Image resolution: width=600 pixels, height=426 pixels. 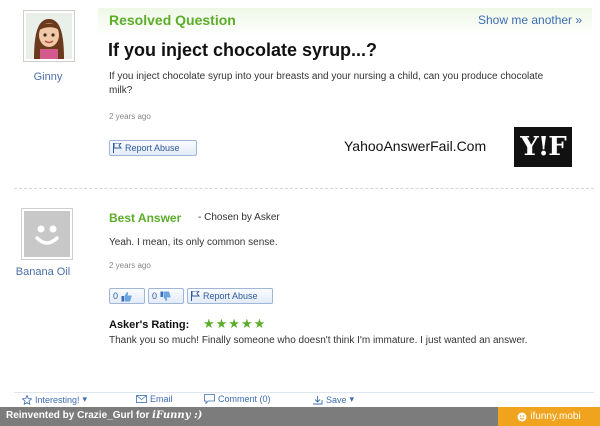 What do you see at coordinates (235, 323) in the screenshot?
I see `rating-stars: ★★★★★` at bounding box center [235, 323].